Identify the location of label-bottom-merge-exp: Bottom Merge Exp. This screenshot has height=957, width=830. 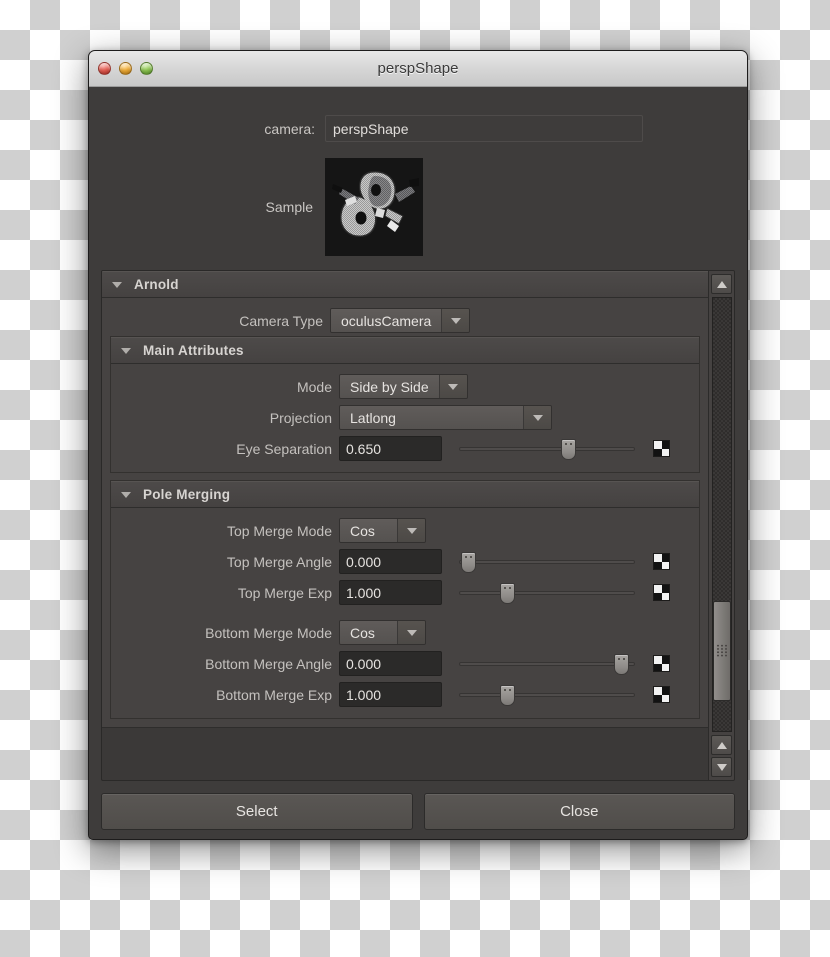
(274, 694).